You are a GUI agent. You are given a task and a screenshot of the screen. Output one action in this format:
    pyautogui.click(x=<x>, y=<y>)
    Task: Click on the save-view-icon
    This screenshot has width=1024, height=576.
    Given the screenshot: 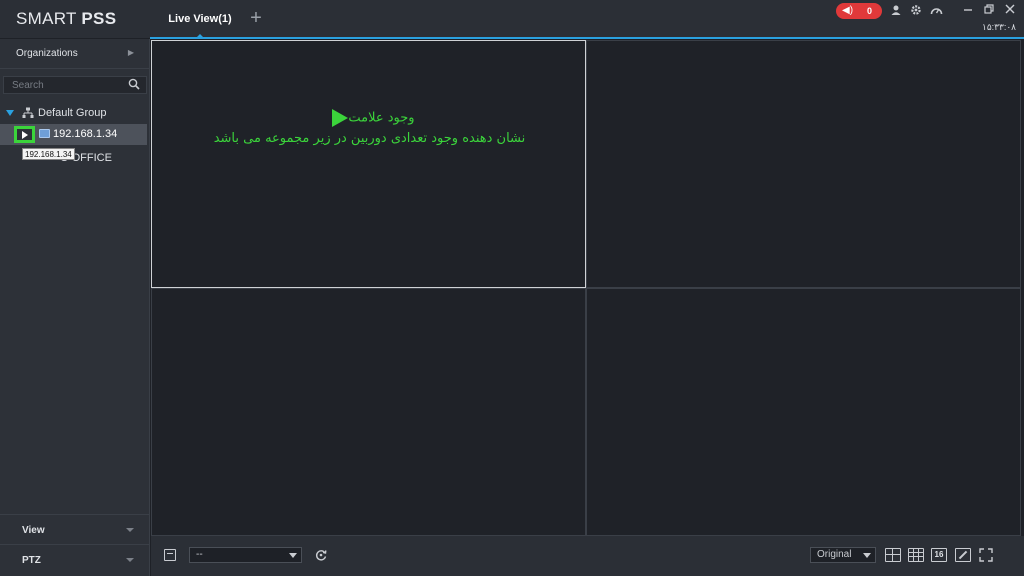 What is the action you would take?
    pyautogui.click(x=170, y=555)
    